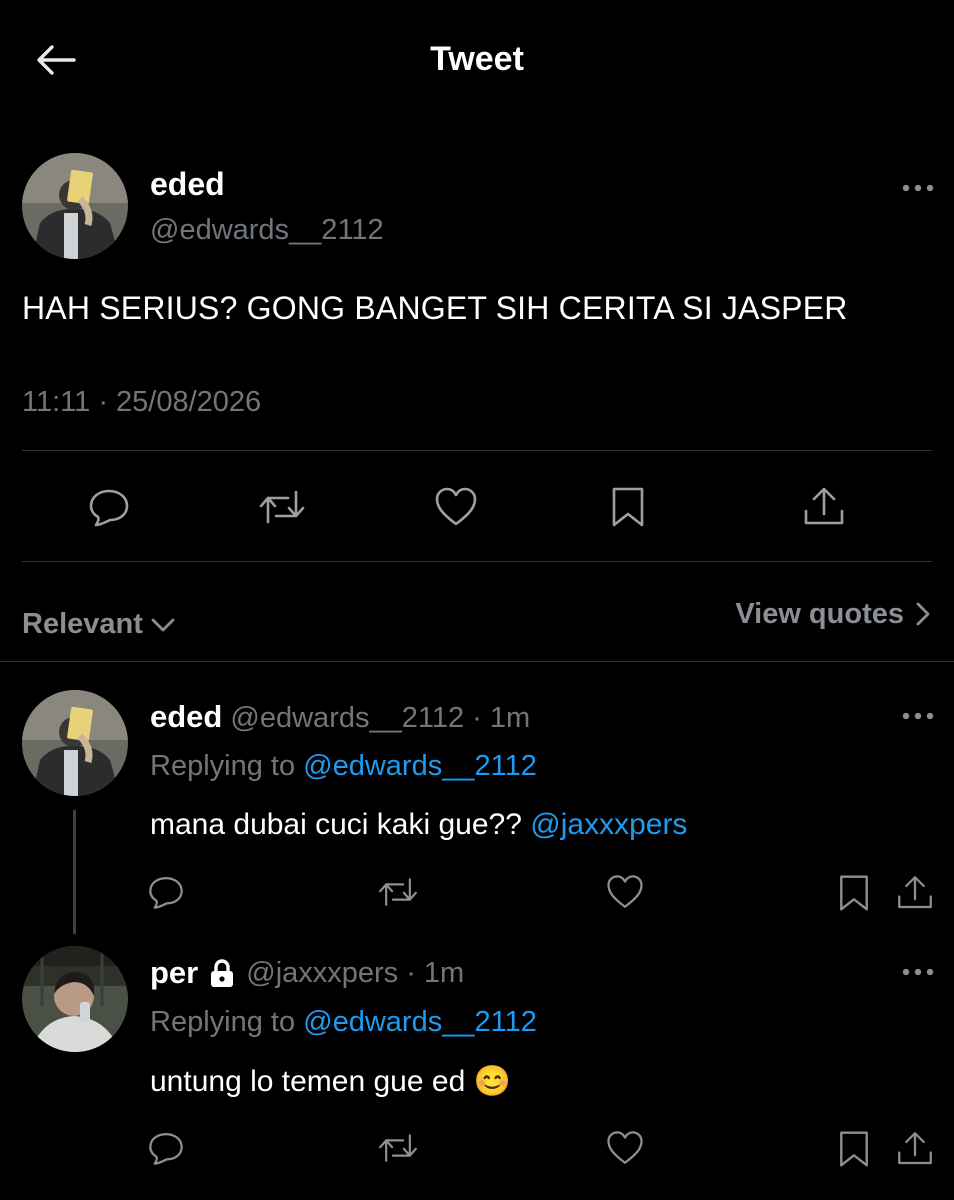 The image size is (954, 1200). Describe the element at coordinates (174, 973) in the screenshot. I see `display-name: per` at that location.